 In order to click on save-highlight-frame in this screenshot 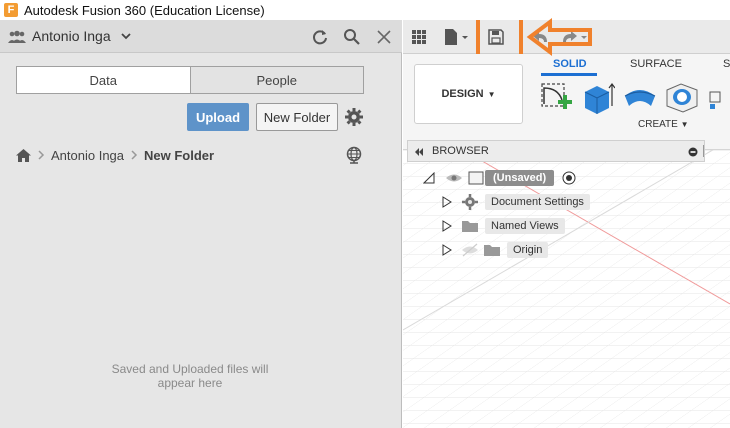, I will do `click(499, 39)`.